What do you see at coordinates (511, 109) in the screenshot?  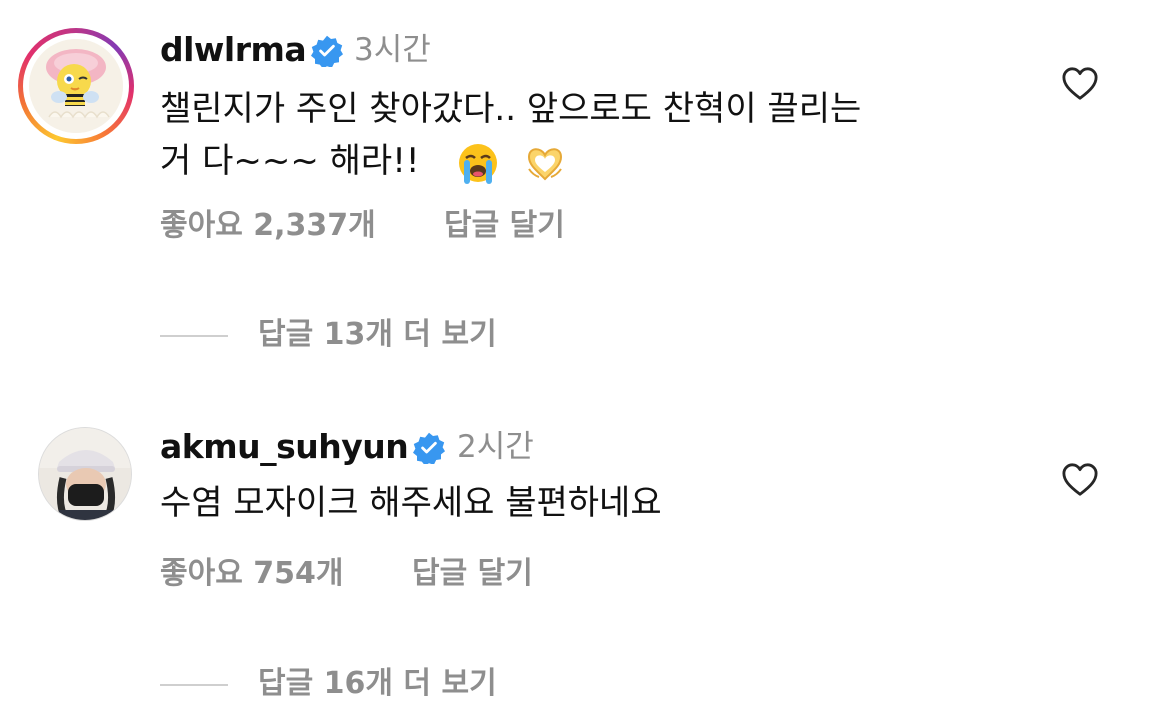 I see `comment-text-line: 챌린지가 주인 찾아갔다.. 앞으로도 찬혁이 끌리는` at bounding box center [511, 109].